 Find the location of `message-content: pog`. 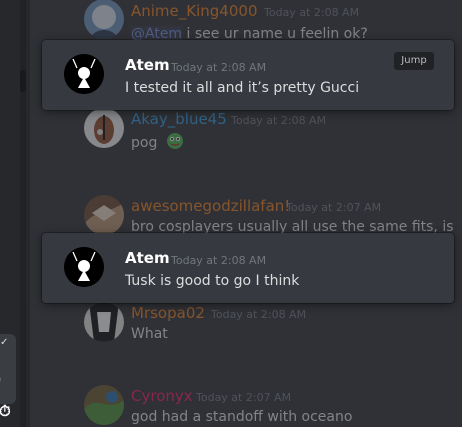

message-content: pog is located at coordinates (157, 143).